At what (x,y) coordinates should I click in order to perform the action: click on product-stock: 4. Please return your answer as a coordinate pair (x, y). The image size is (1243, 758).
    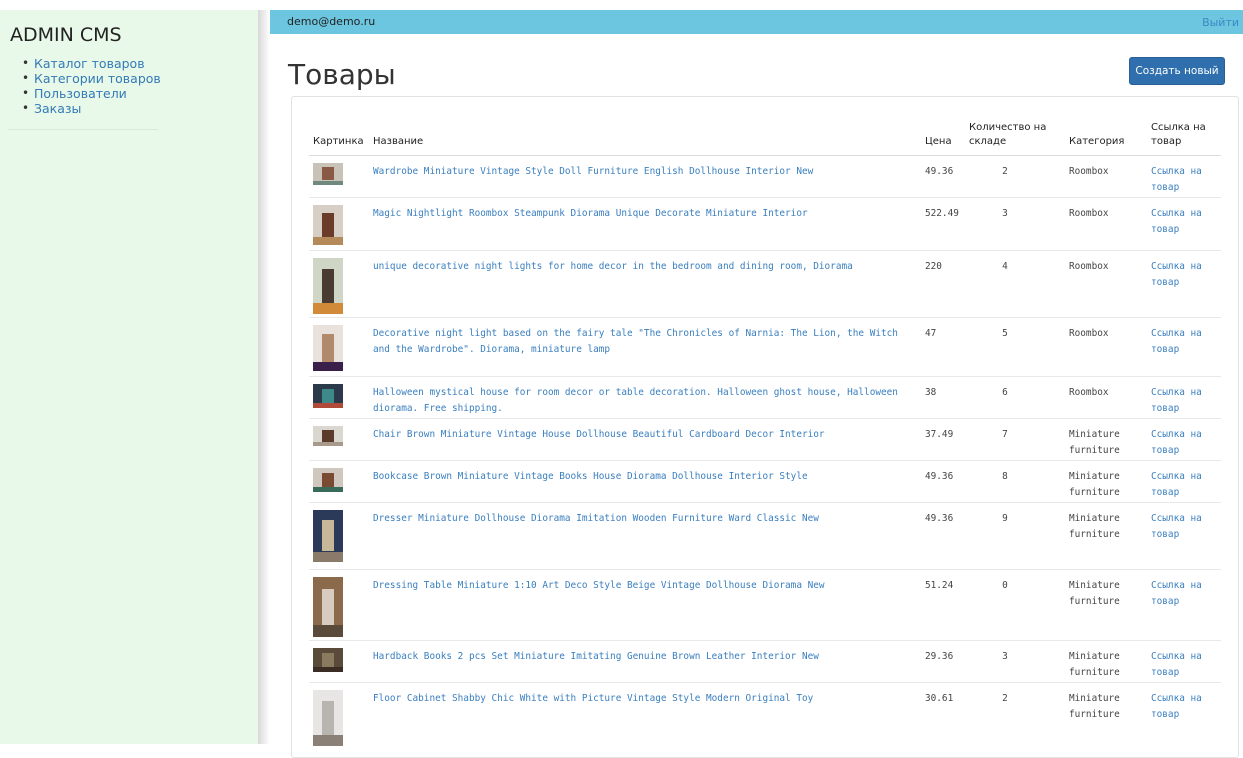
    Looking at the image, I should click on (1015, 284).